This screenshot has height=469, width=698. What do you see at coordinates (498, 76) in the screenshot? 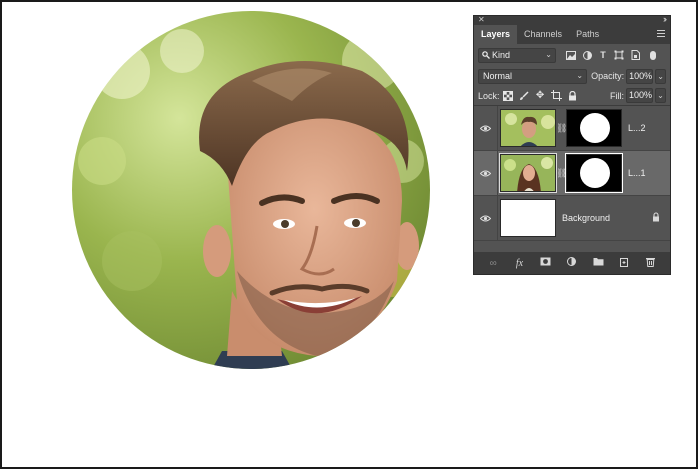
I see `blend-mode-value: Normal` at bounding box center [498, 76].